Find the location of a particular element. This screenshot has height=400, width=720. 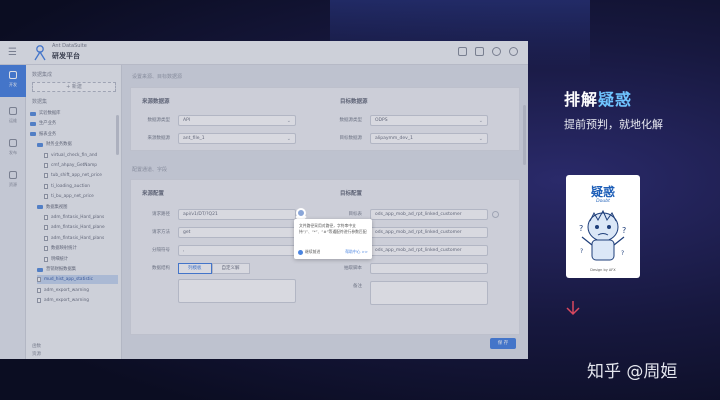

confused-character-illustration: ? ? ? ? is located at coordinates (602, 235).